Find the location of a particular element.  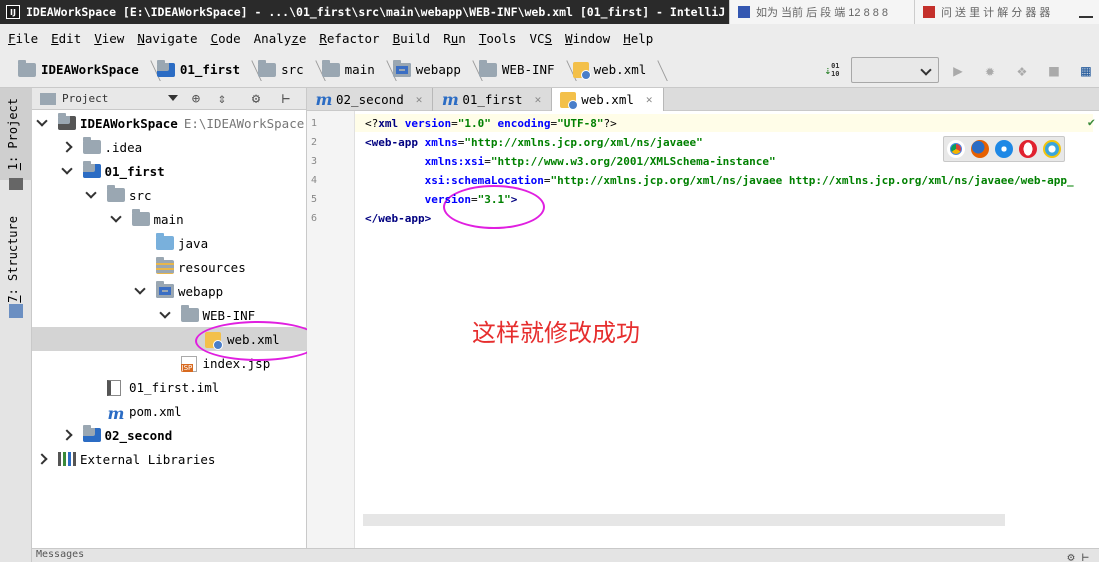

breadcrumb-web-xml: web.xml is located at coordinates (613, 70).